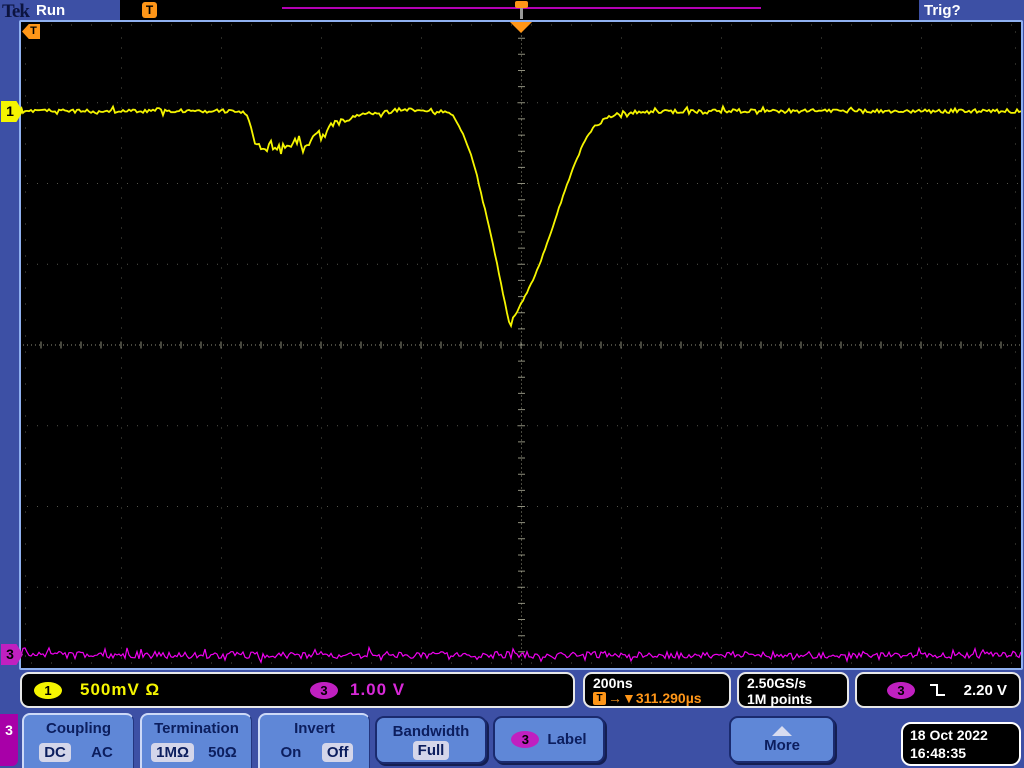  I want to click on channel-readout-box: 1 500mV Ω 3 1.00 V, so click(297, 690).